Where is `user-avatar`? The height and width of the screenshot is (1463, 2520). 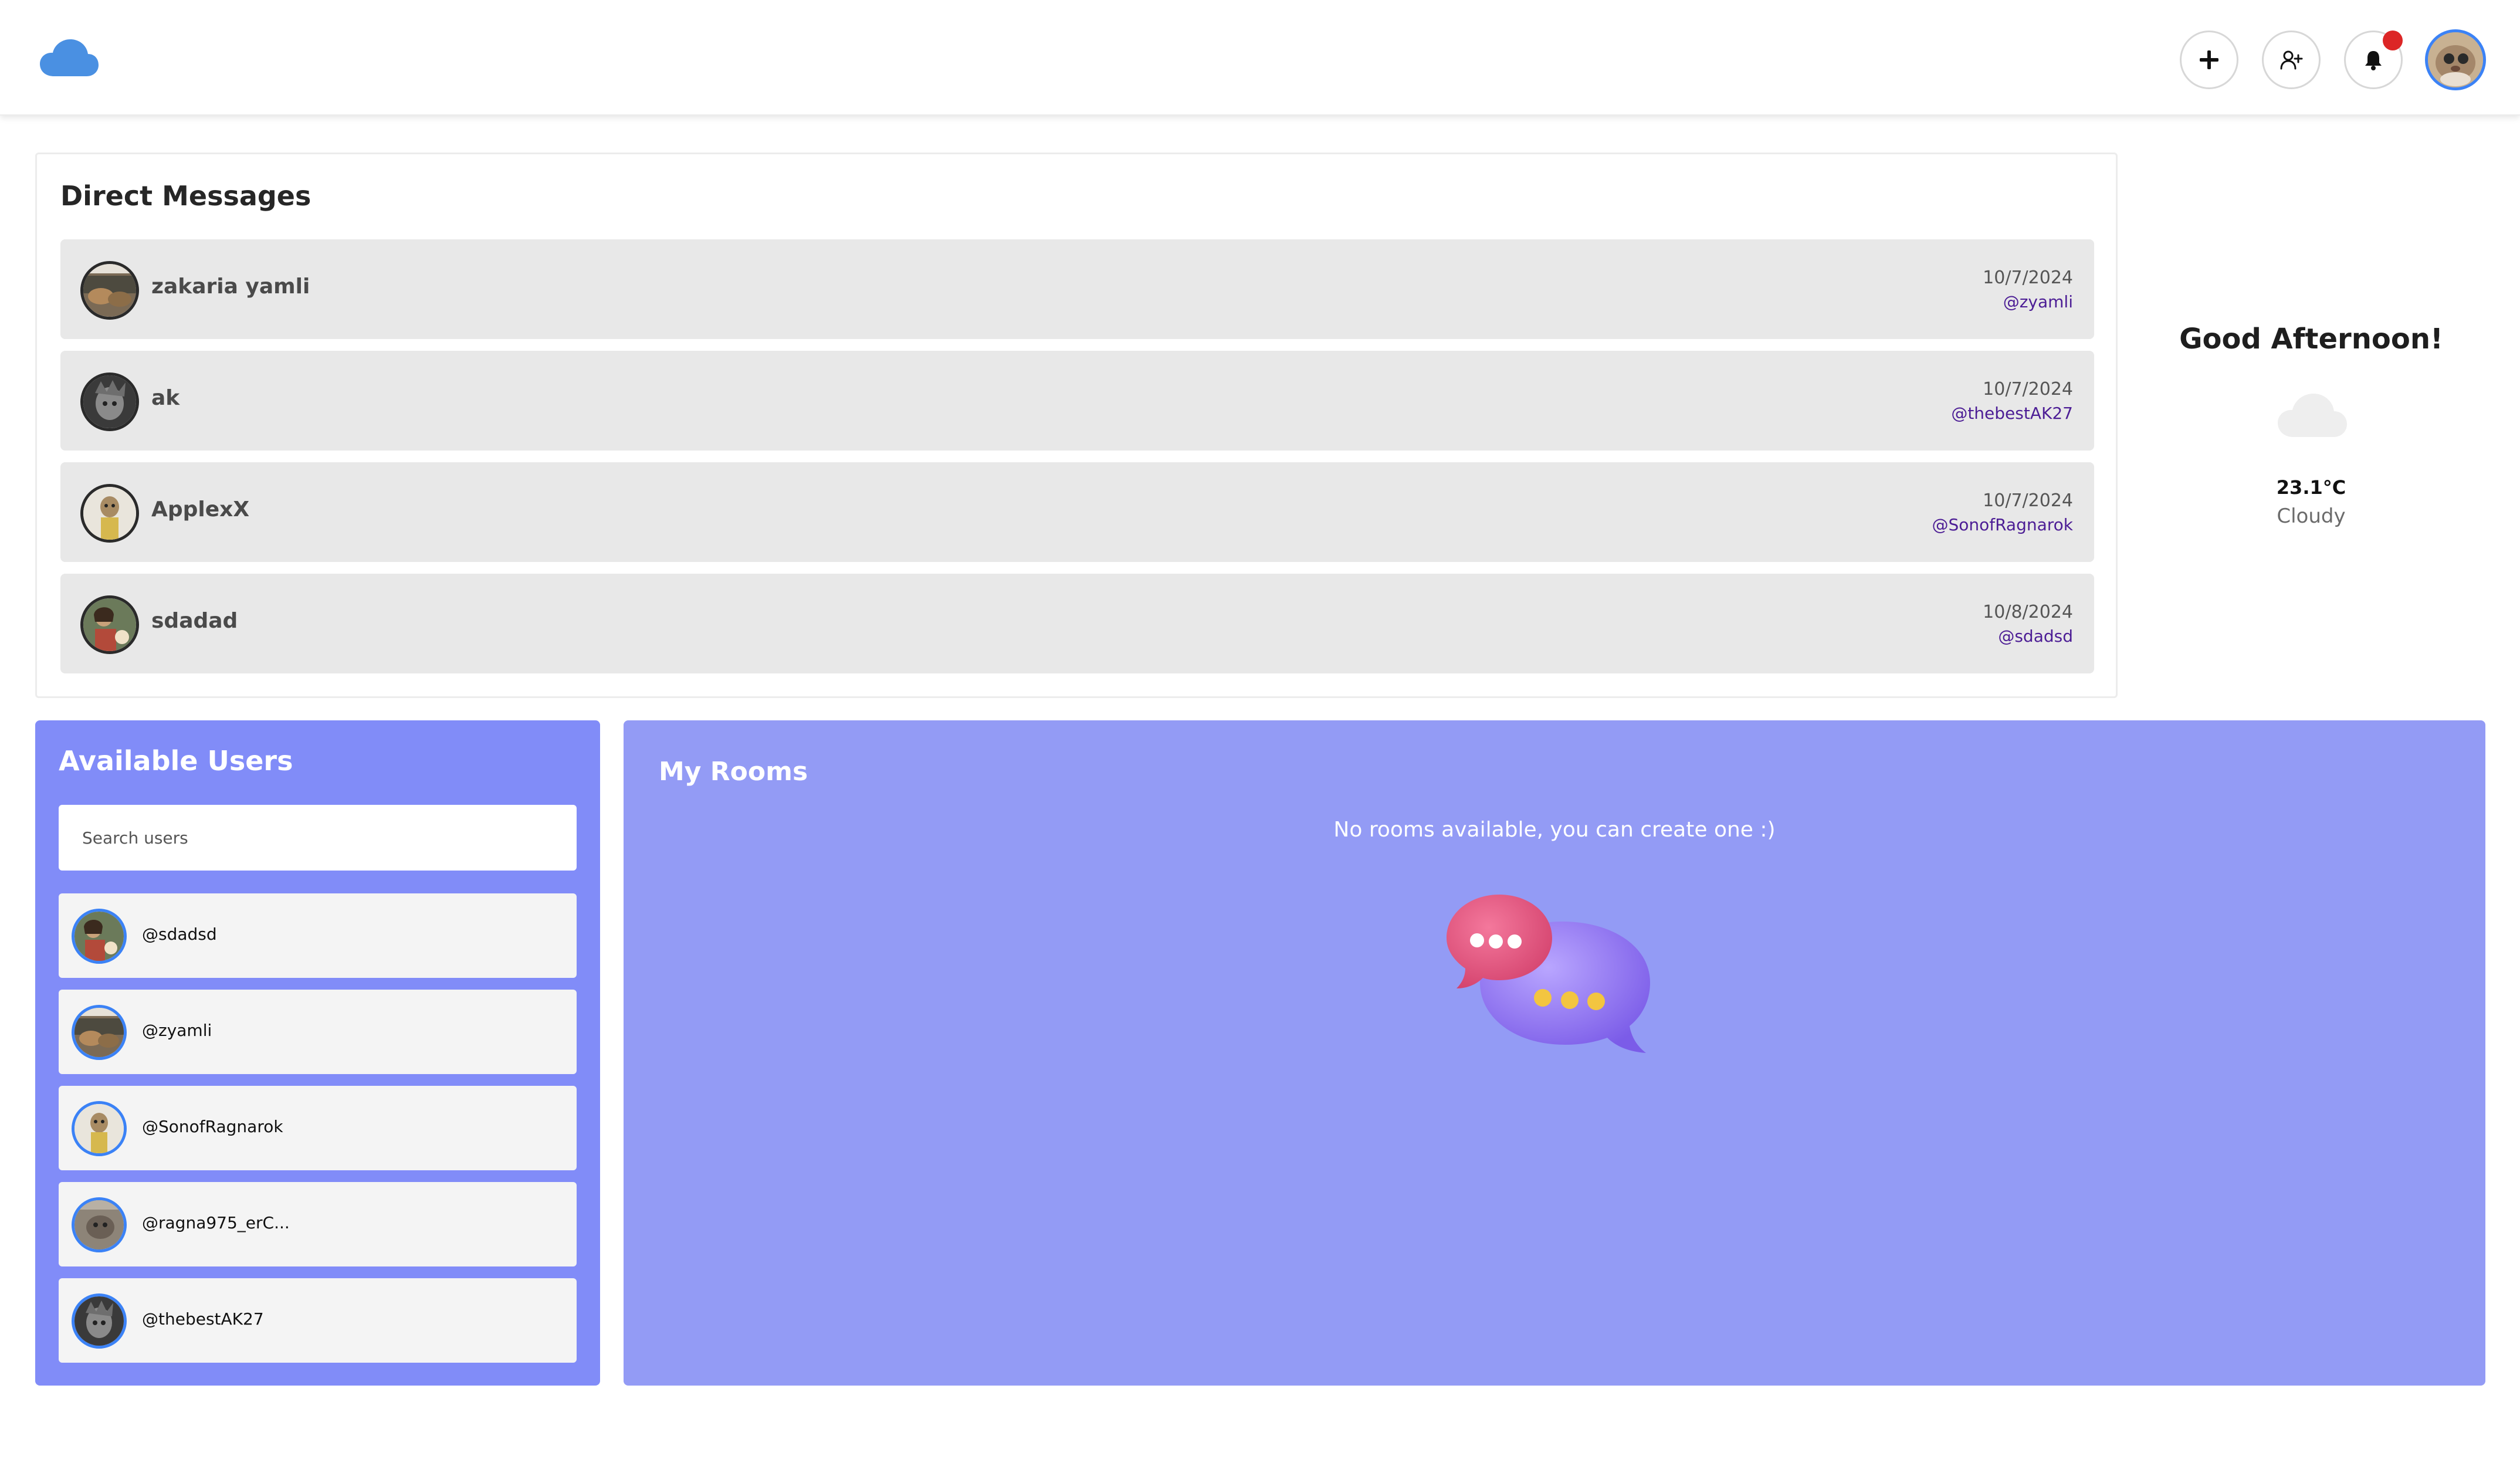
user-avatar is located at coordinates (2455, 60).